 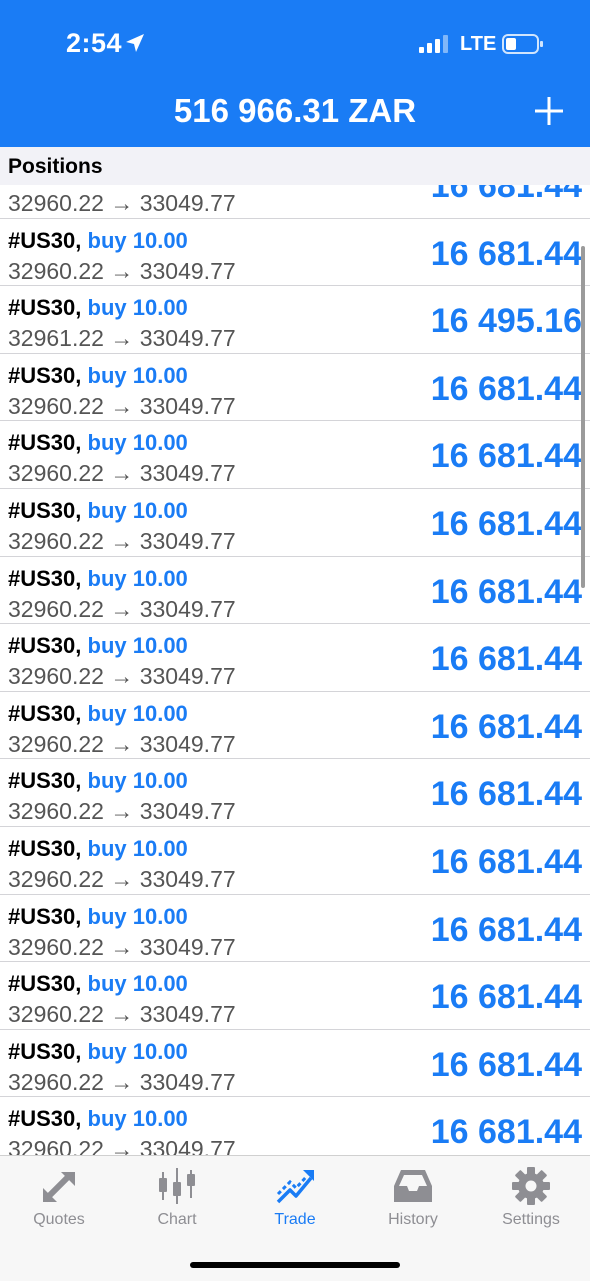 I want to click on tab-settings: Settings, so click(x=531, y=1201).